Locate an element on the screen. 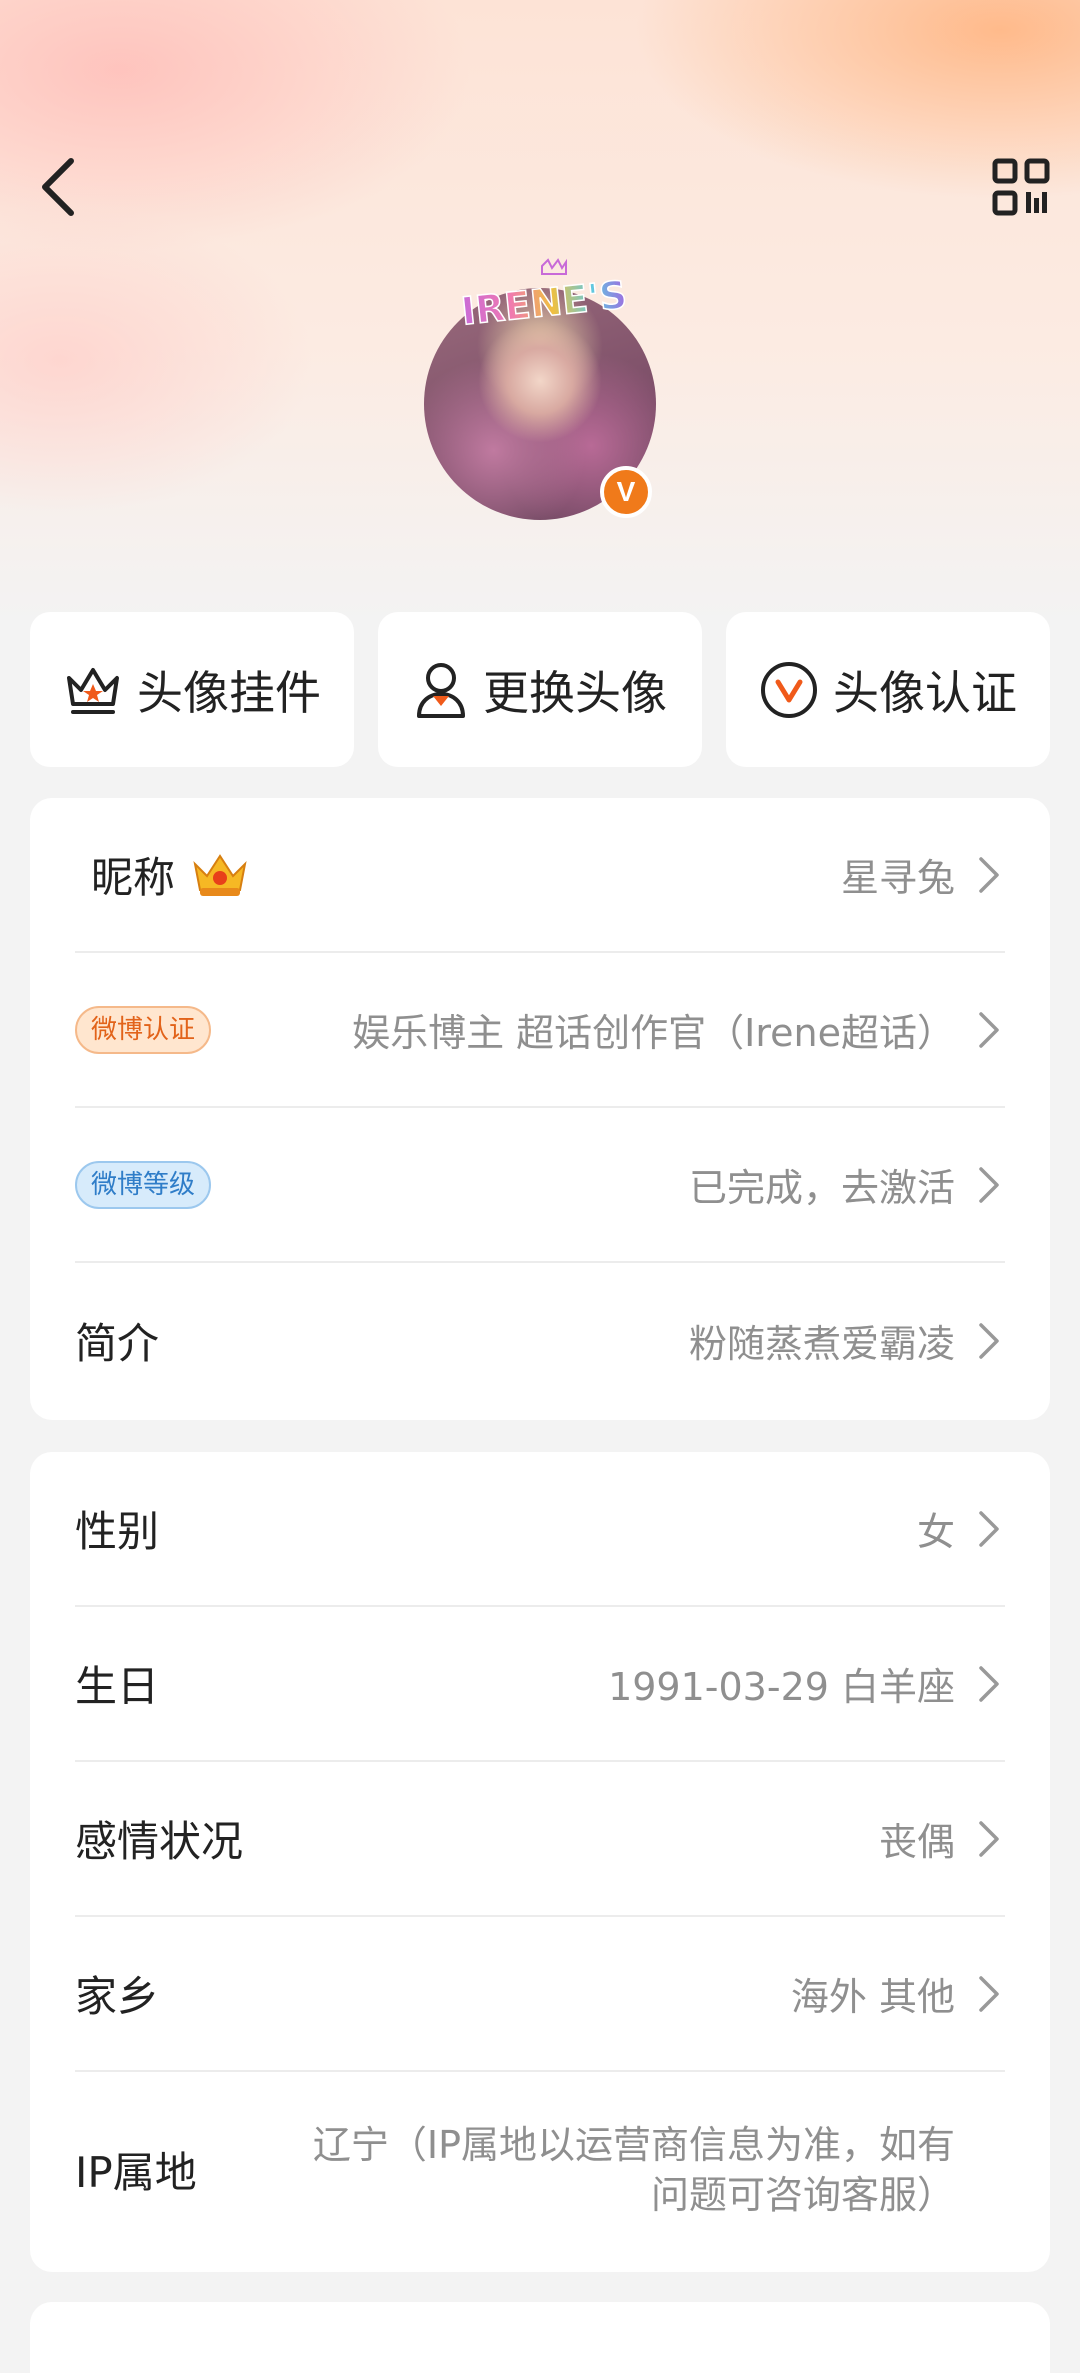 The image size is (1080, 2373). verified-badge-letter: V is located at coordinates (626, 491).